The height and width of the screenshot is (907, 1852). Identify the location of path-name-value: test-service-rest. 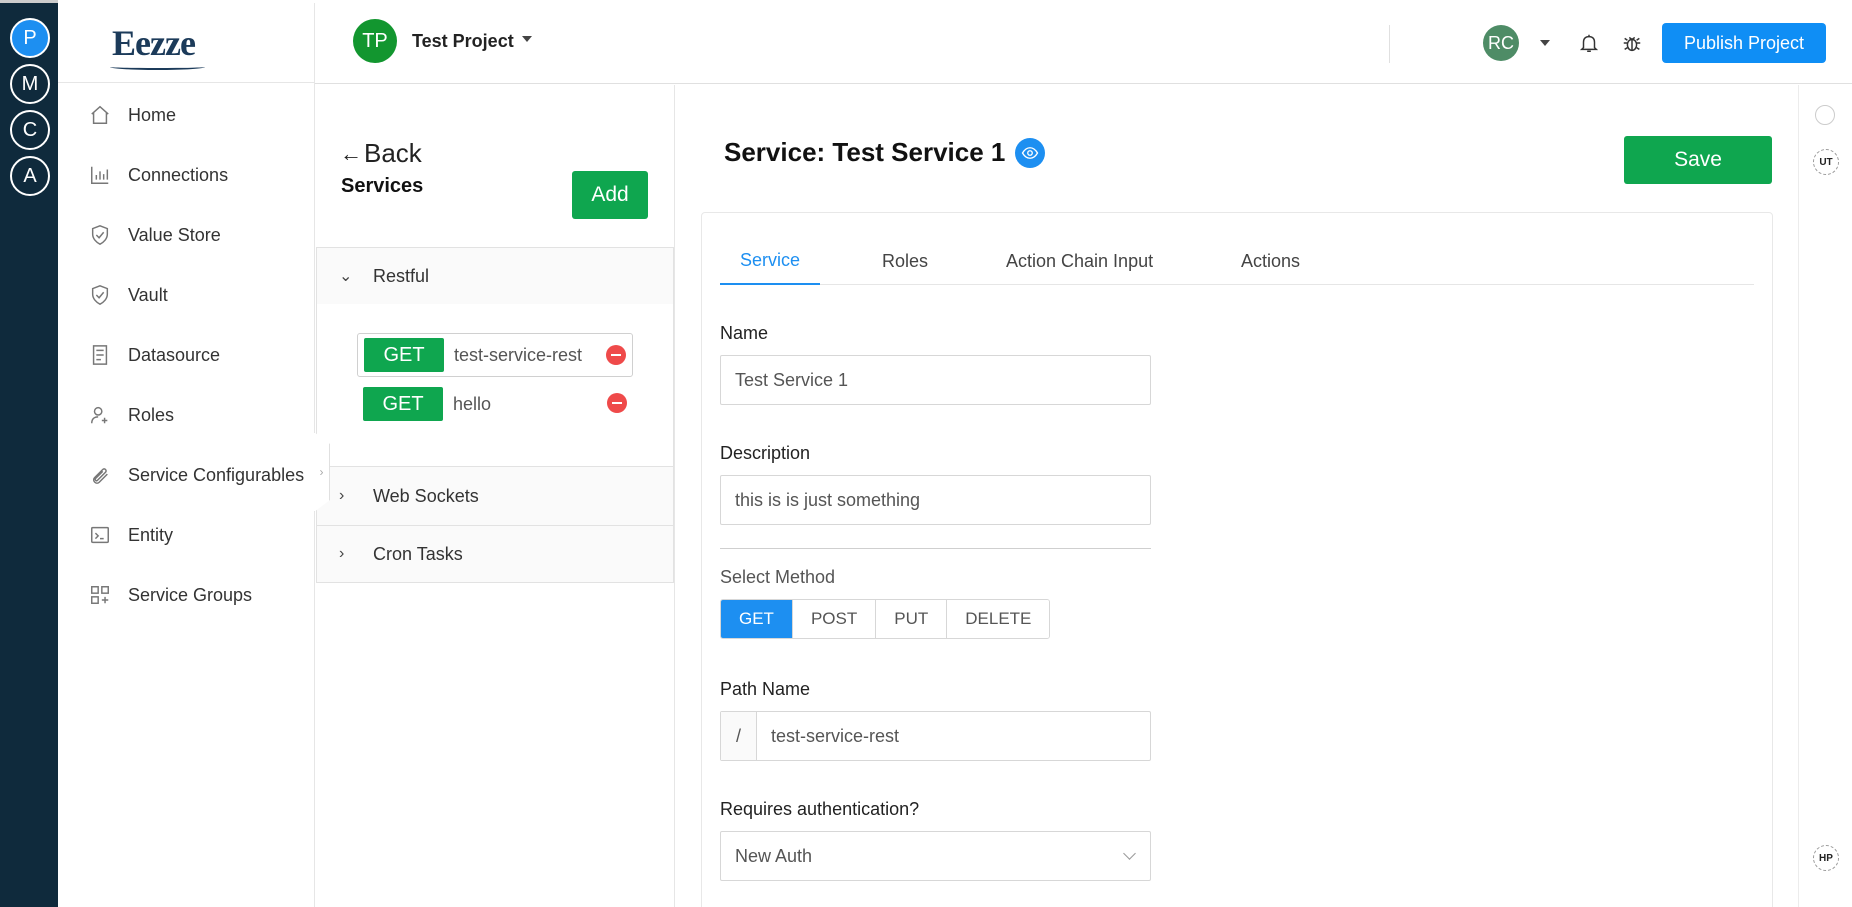
(835, 735).